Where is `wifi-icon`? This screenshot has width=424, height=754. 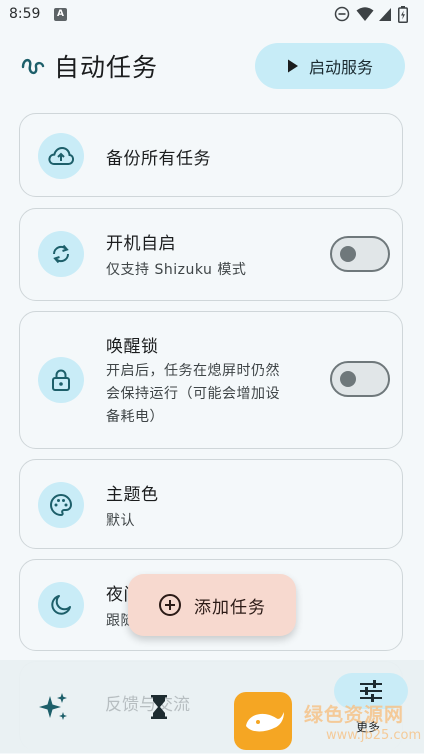
wifi-icon is located at coordinates (365, 14).